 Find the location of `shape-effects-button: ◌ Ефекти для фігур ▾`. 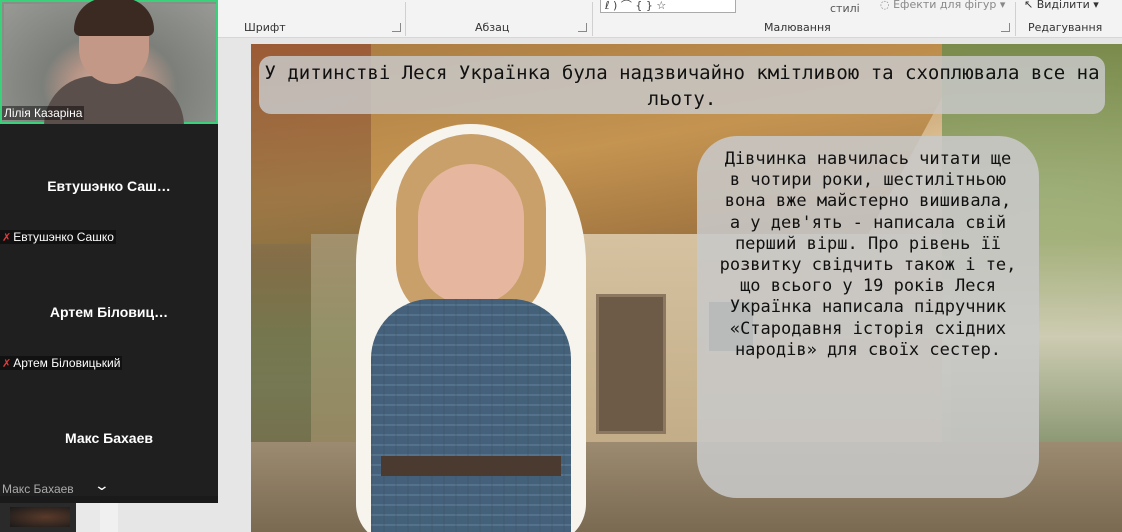

shape-effects-button: ◌ Ефекти для фігур ▾ is located at coordinates (942, 5).